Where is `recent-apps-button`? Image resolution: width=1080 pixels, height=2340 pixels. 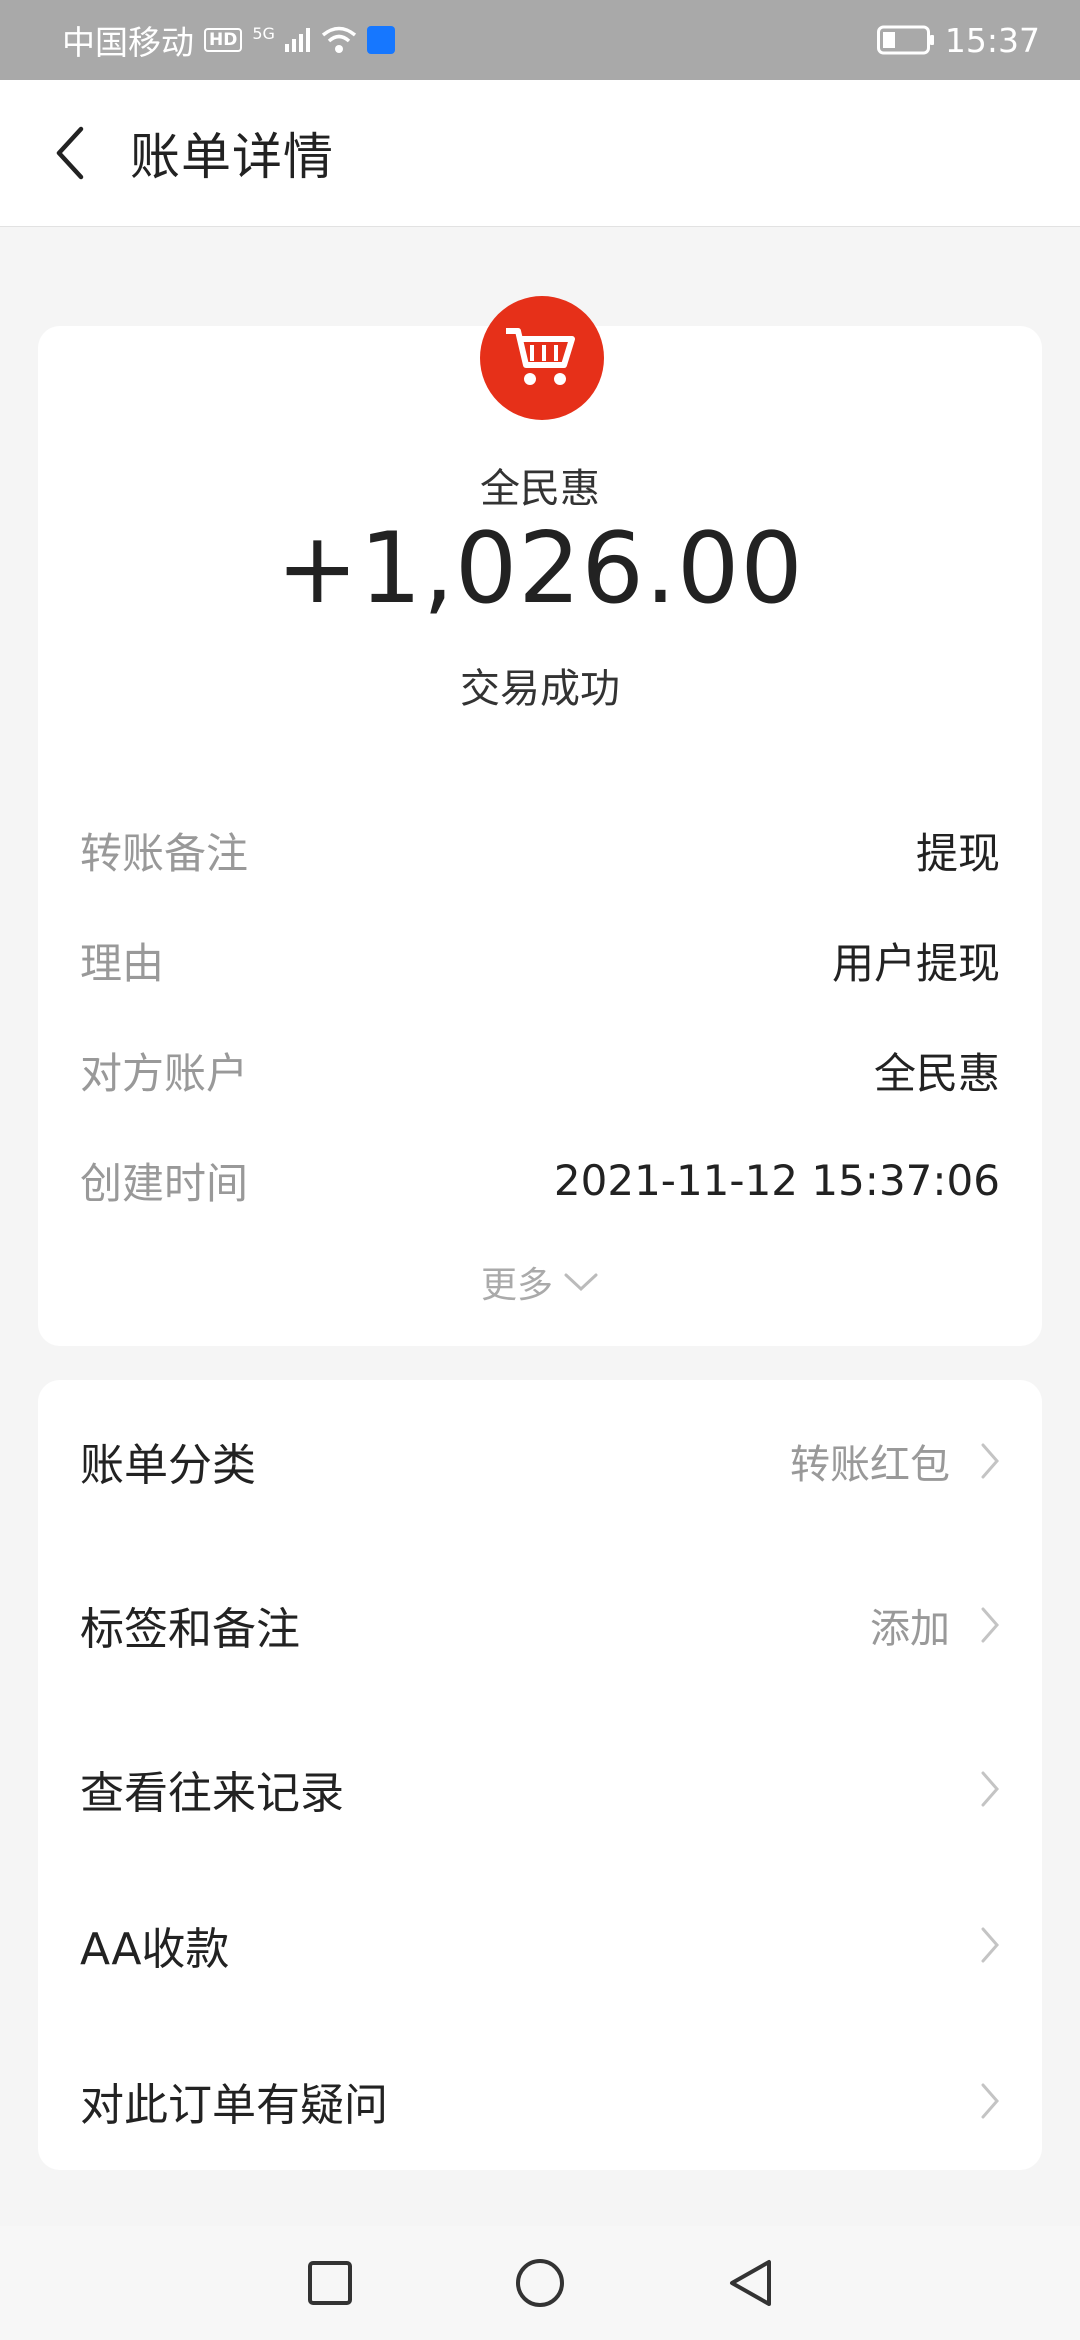 recent-apps-button is located at coordinates (330, 2283).